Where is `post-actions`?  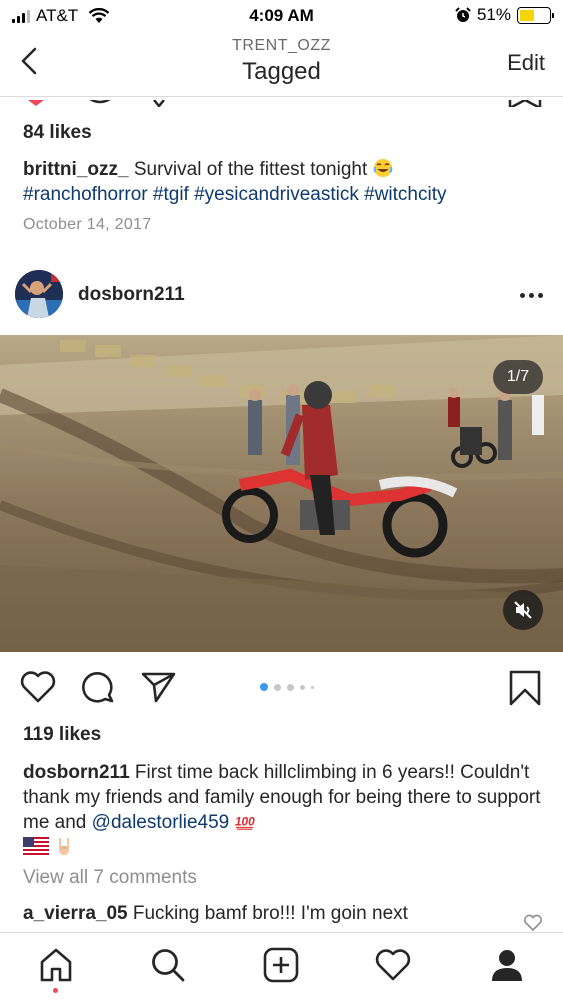
post-actions is located at coordinates (281, 688).